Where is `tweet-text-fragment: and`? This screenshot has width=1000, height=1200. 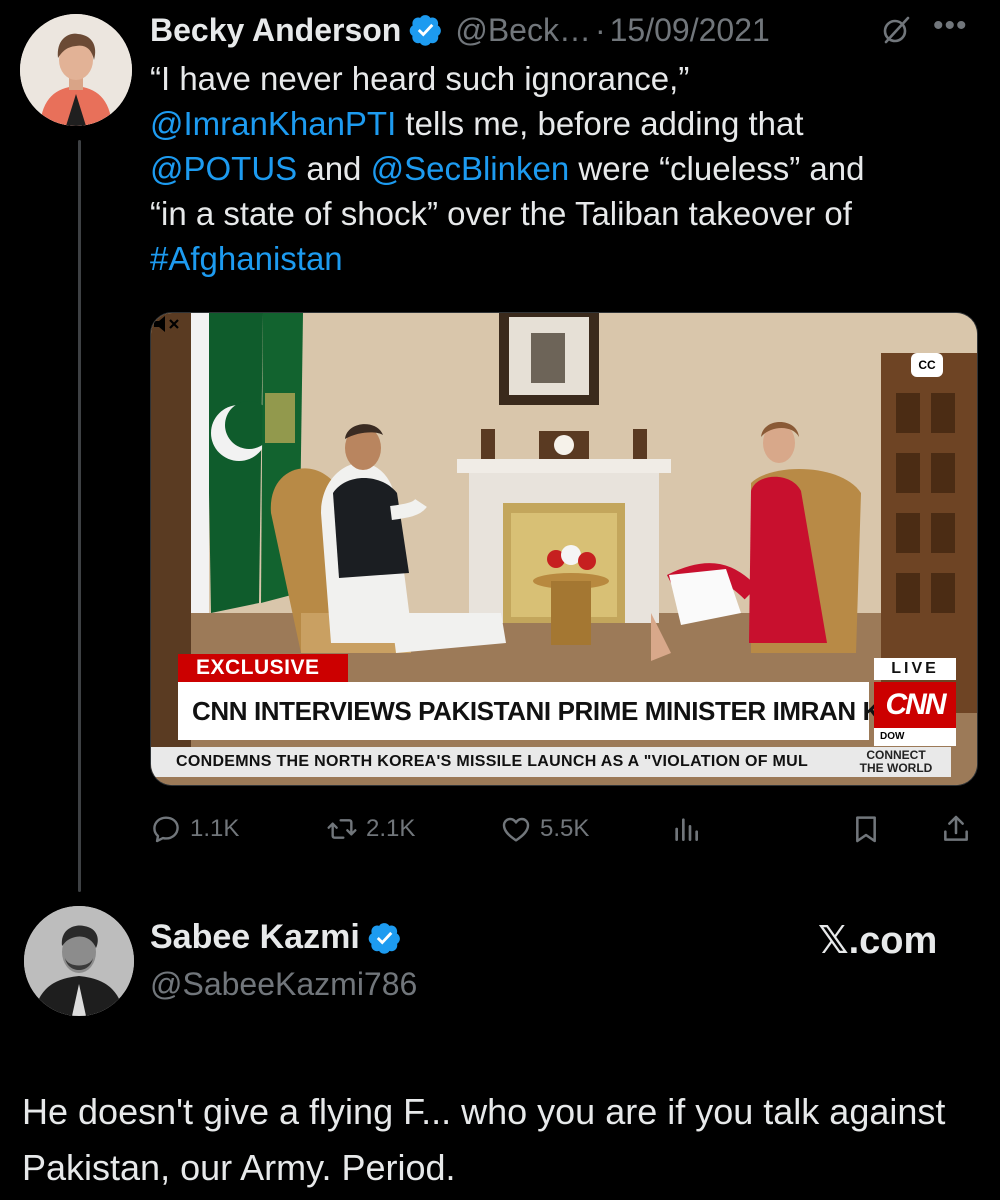
tweet-text-fragment: and is located at coordinates (334, 168).